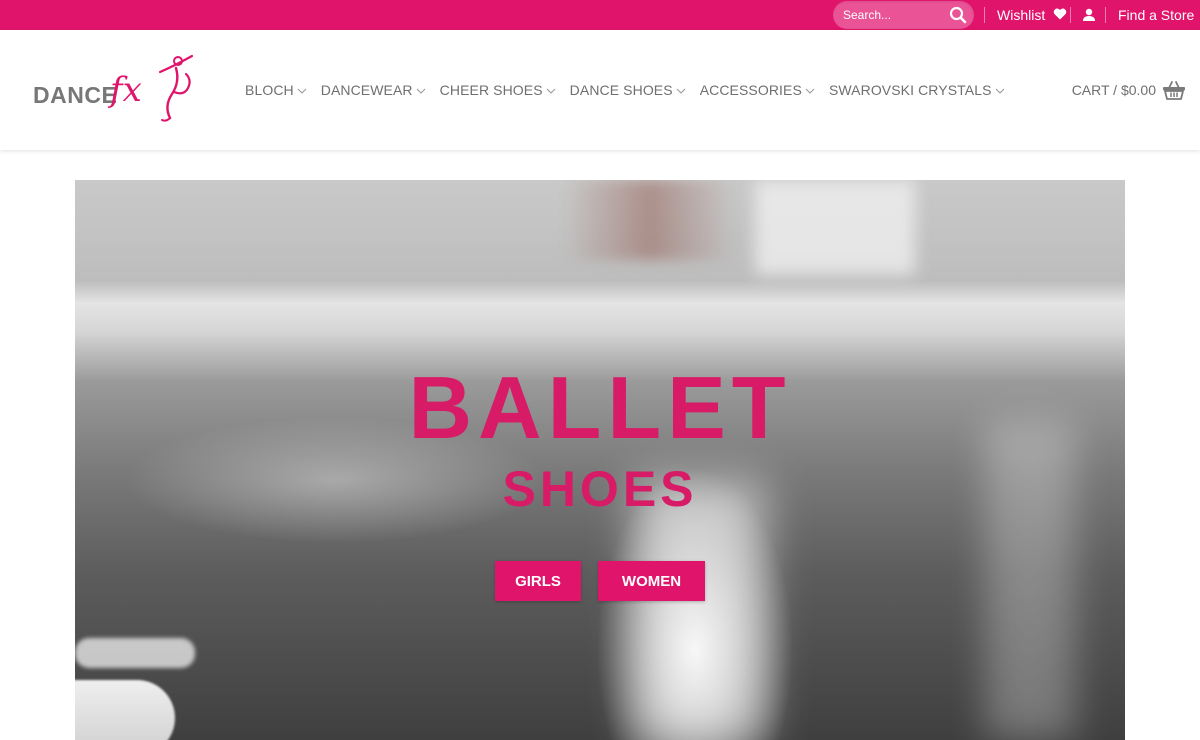  I want to click on cart-label: CART / $0.00, so click(1113, 90).